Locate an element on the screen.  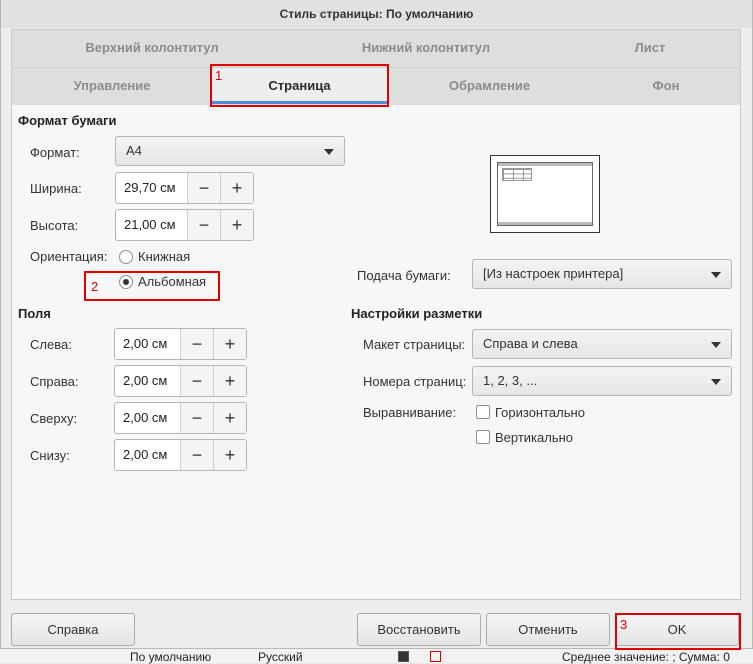
layout-settings-heading: Настройки разметки is located at coordinates (417, 313).